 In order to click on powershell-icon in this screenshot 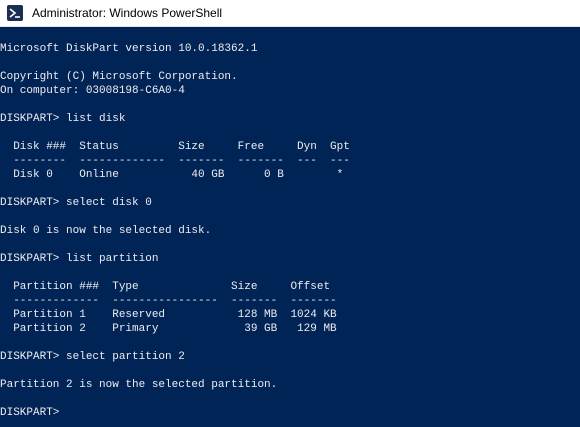, I will do `click(15, 13)`.